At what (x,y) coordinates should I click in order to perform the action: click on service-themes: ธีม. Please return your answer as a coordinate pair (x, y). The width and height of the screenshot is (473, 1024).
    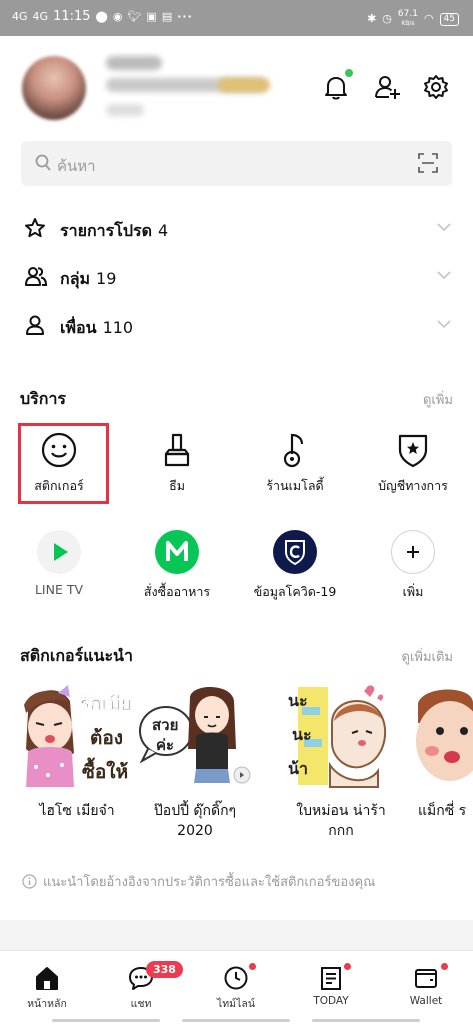
    Looking at the image, I should click on (177, 464).